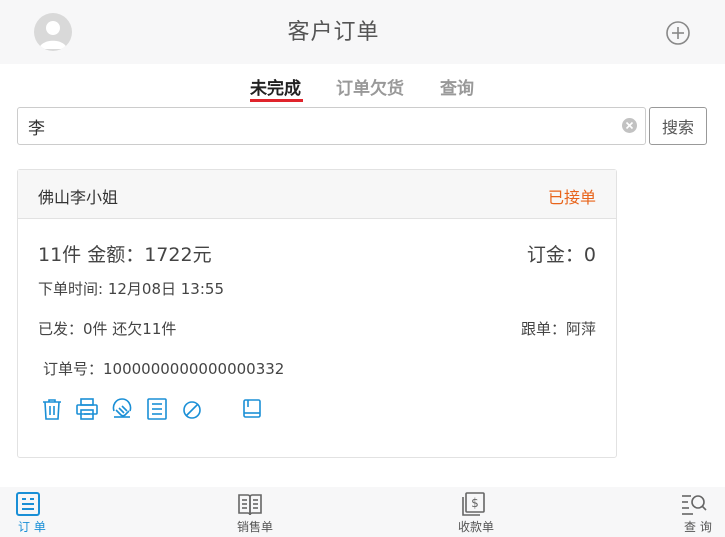  I want to click on tabbar-item-order: 订 单, so click(30, 512).